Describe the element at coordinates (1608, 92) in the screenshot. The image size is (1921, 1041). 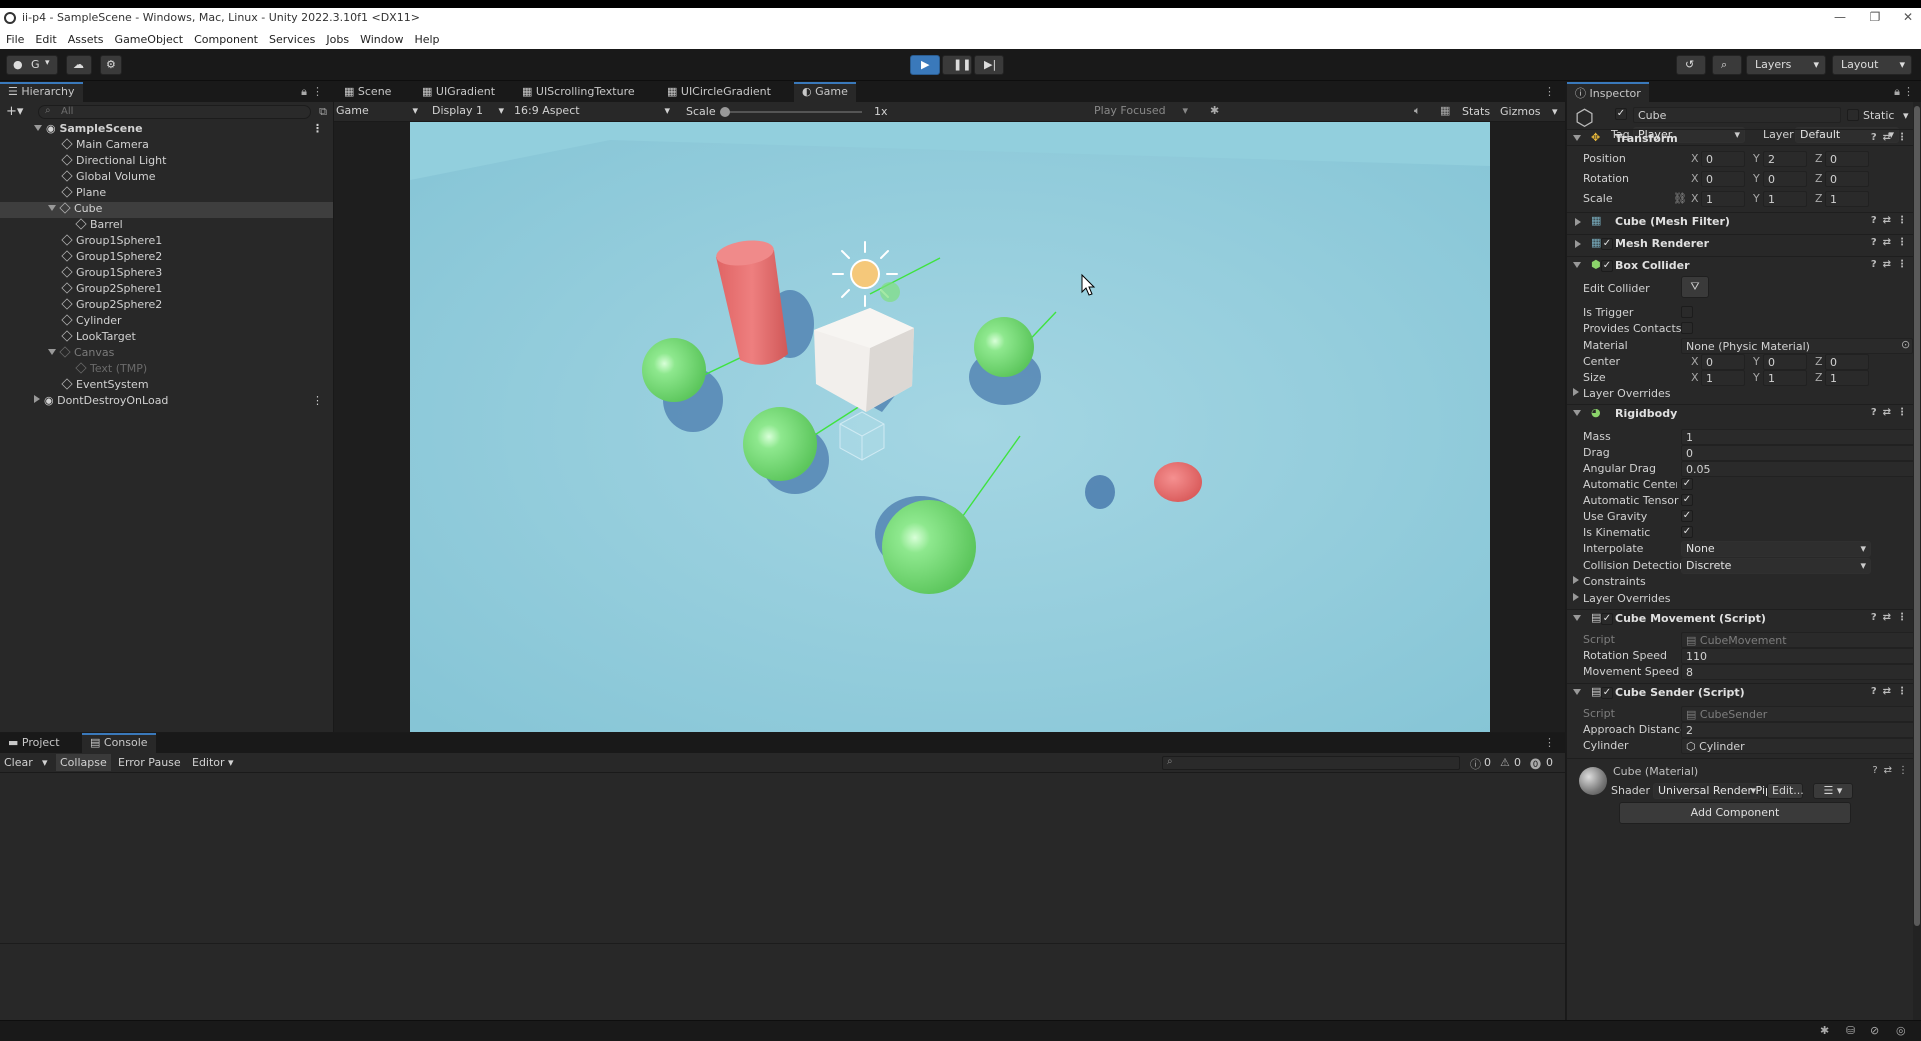
I see `tab-inspector: ⓘ Inspector` at that location.